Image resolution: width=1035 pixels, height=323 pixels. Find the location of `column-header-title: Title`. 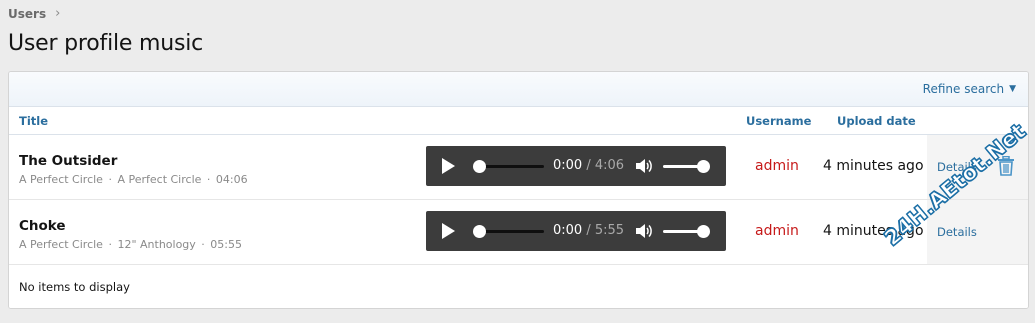

column-header-title: Title is located at coordinates (33, 121).